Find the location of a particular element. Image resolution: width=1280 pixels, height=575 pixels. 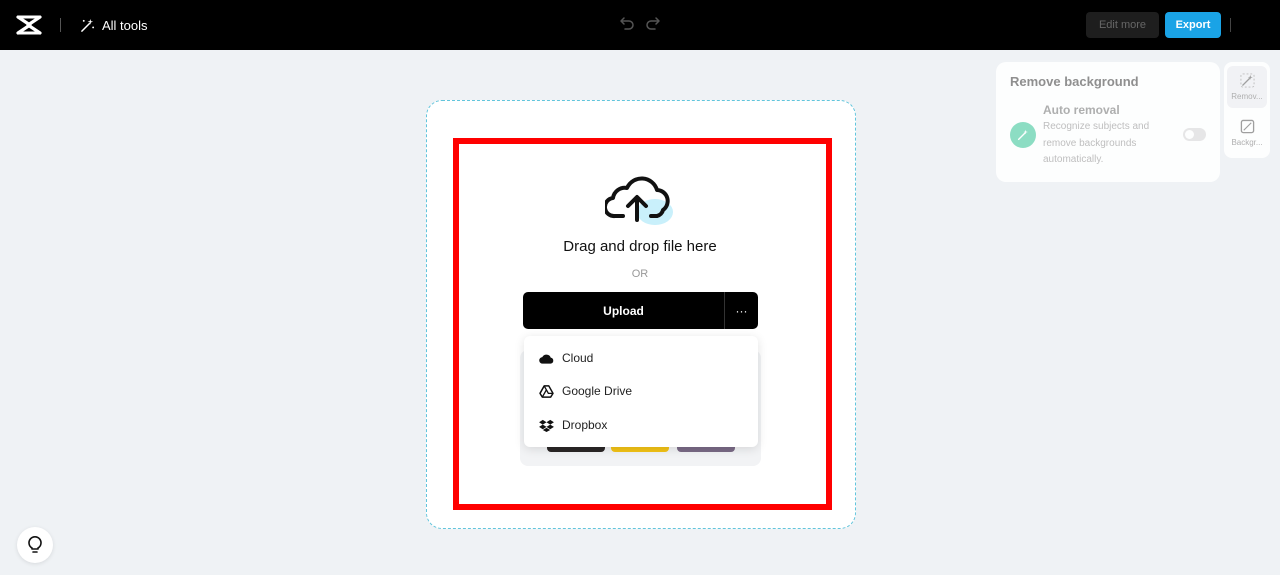

undo-icon is located at coordinates (627, 23).